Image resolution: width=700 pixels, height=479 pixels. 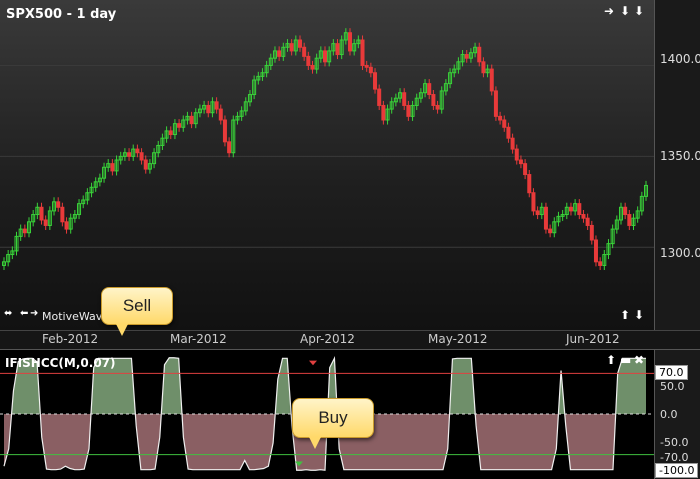 I want to click on close-icon: ✖, so click(x=639, y=360).